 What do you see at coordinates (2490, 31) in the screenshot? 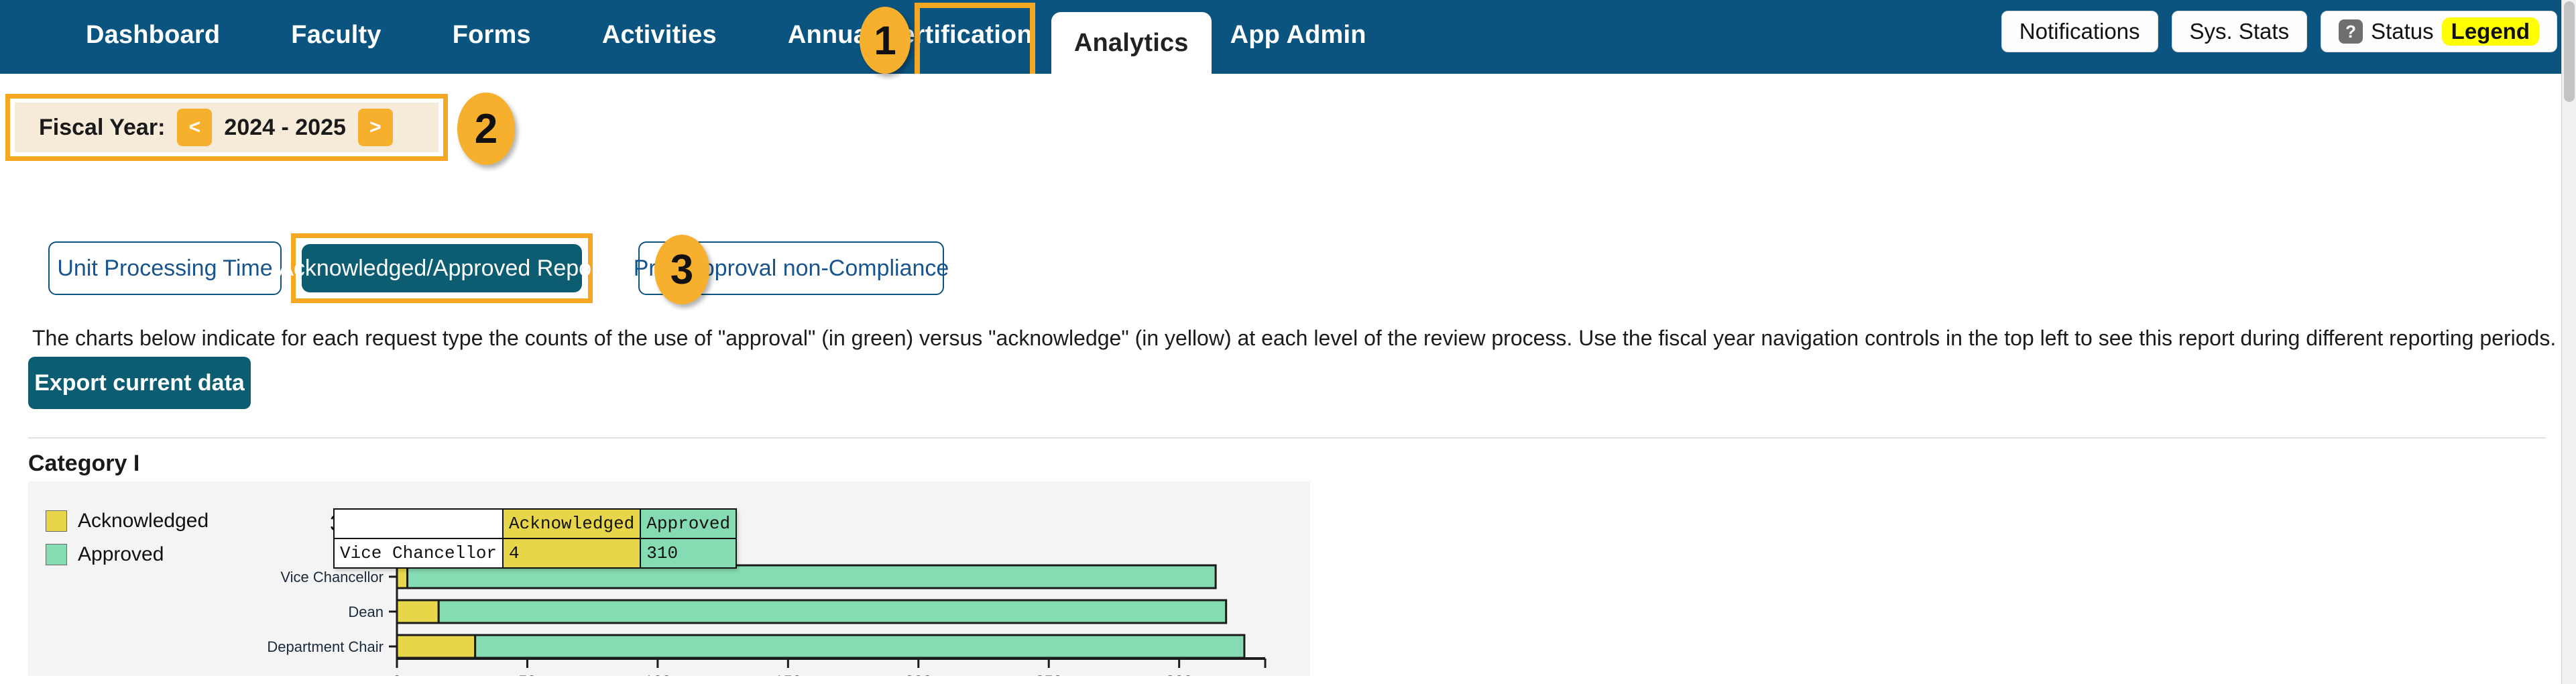
I see `legend-badge: Legend` at bounding box center [2490, 31].